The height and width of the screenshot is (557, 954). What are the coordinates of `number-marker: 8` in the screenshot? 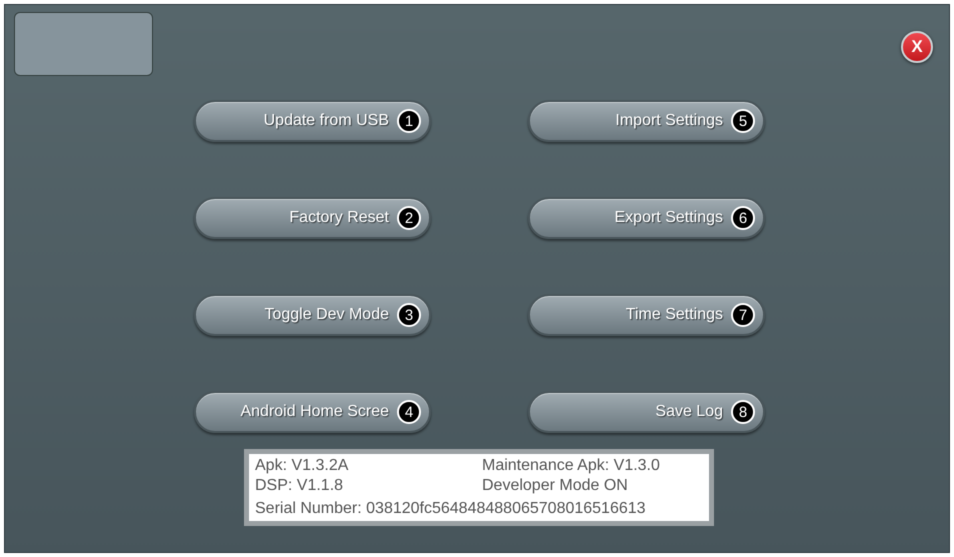 It's located at (743, 412).